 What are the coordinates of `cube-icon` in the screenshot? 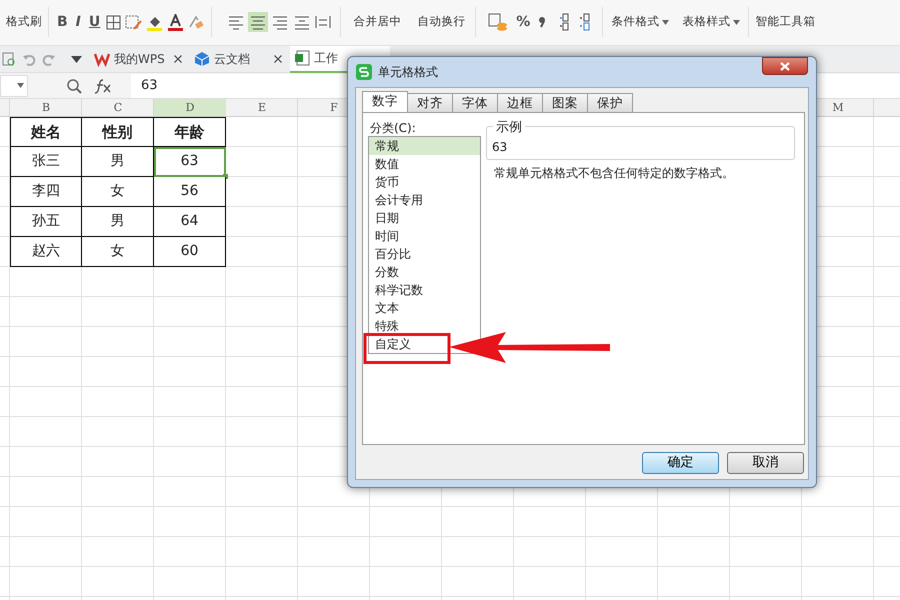 It's located at (202, 59).